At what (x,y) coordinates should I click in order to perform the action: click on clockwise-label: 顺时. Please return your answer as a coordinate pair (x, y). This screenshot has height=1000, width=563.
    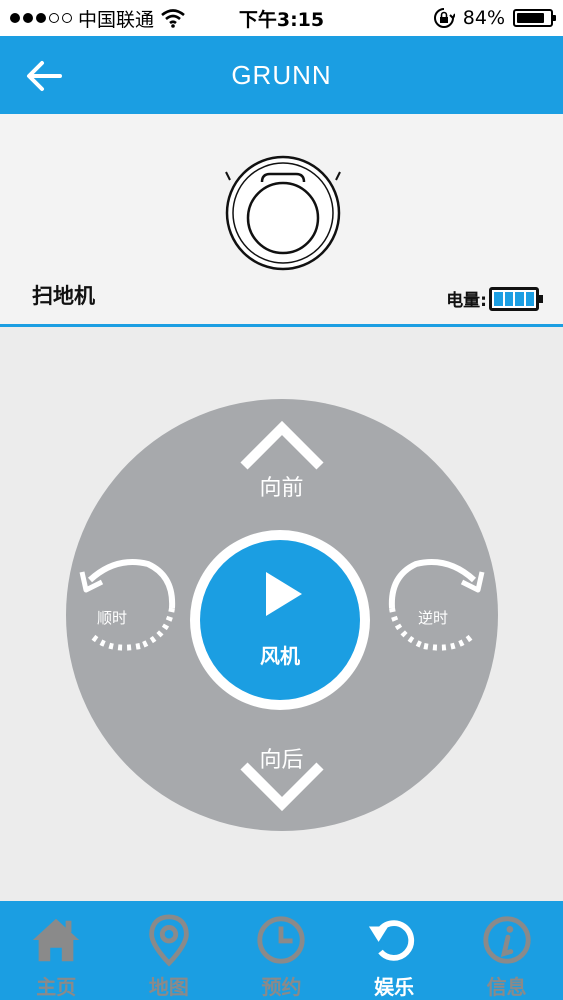
    Looking at the image, I should click on (112, 617).